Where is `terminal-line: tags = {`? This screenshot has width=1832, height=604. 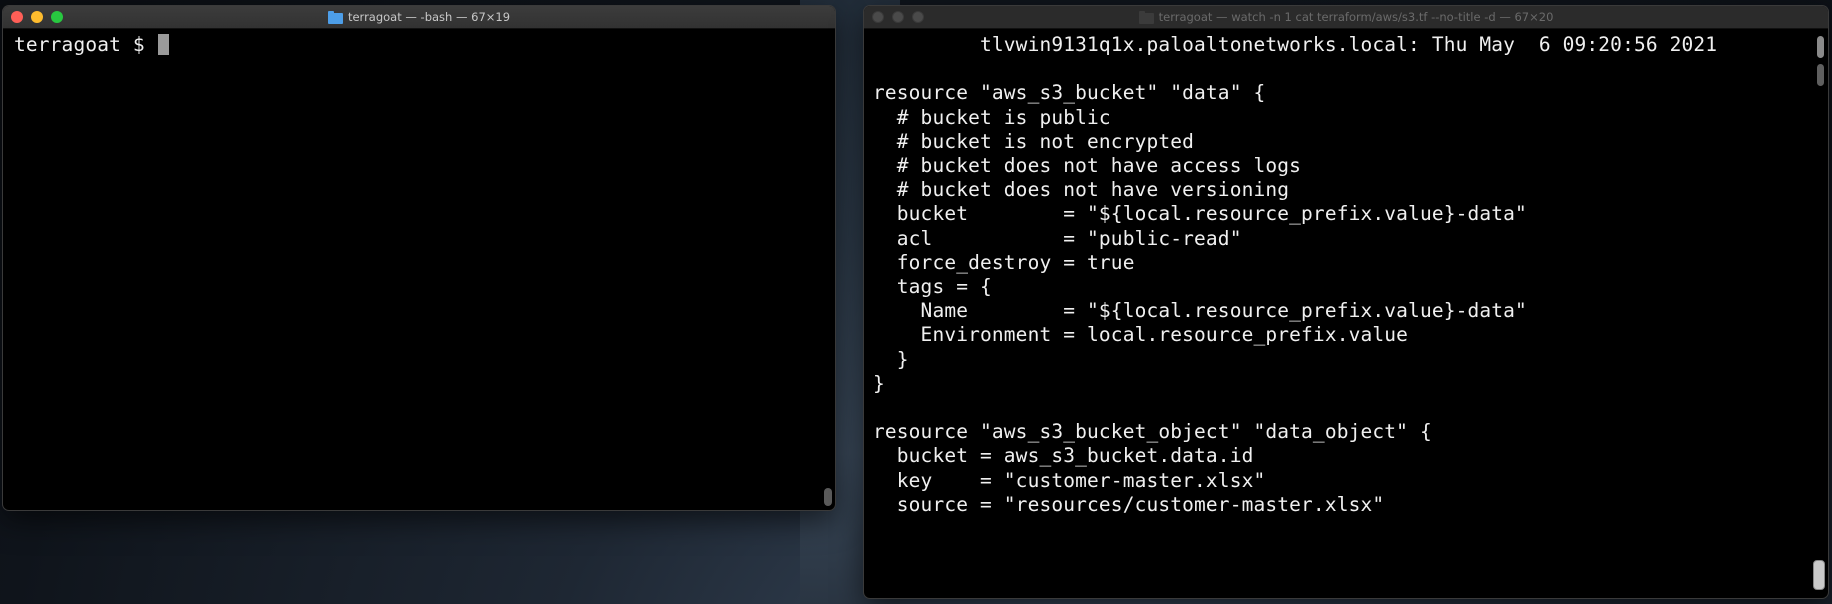 terminal-line: tags = { is located at coordinates (932, 287).